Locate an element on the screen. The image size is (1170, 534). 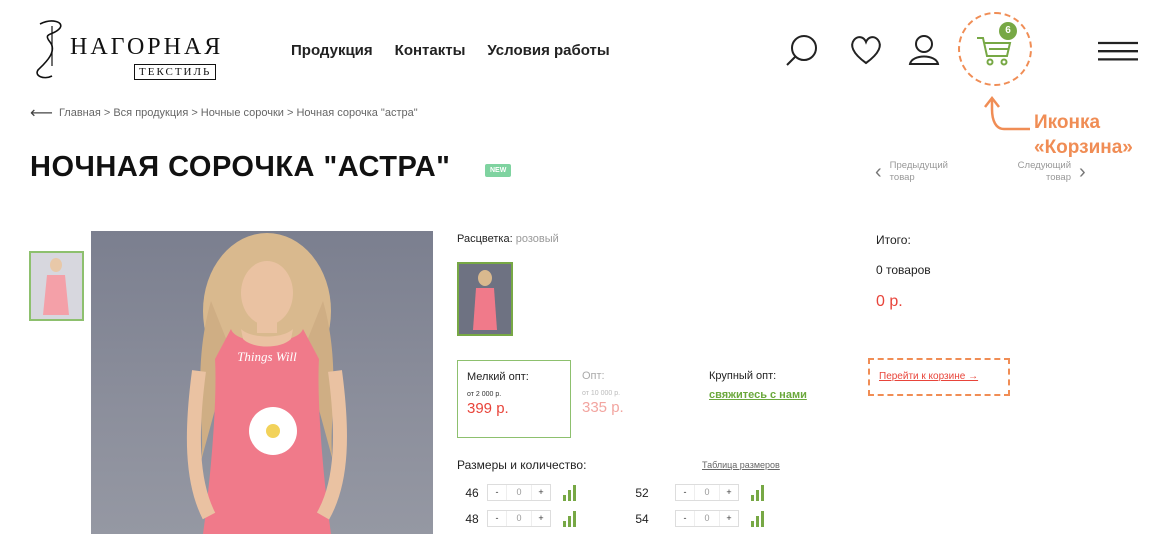
total-label: Итого: is located at coordinates (893, 240).